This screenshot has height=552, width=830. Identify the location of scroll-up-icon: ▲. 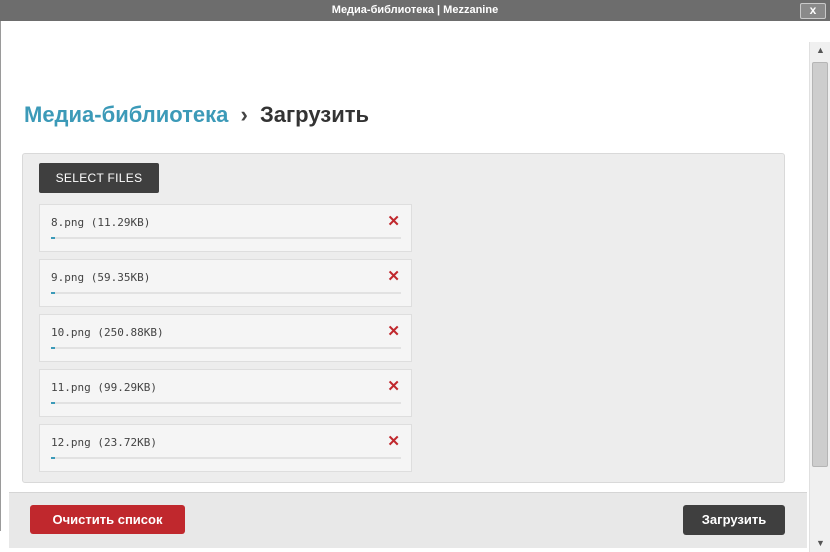
(820, 50).